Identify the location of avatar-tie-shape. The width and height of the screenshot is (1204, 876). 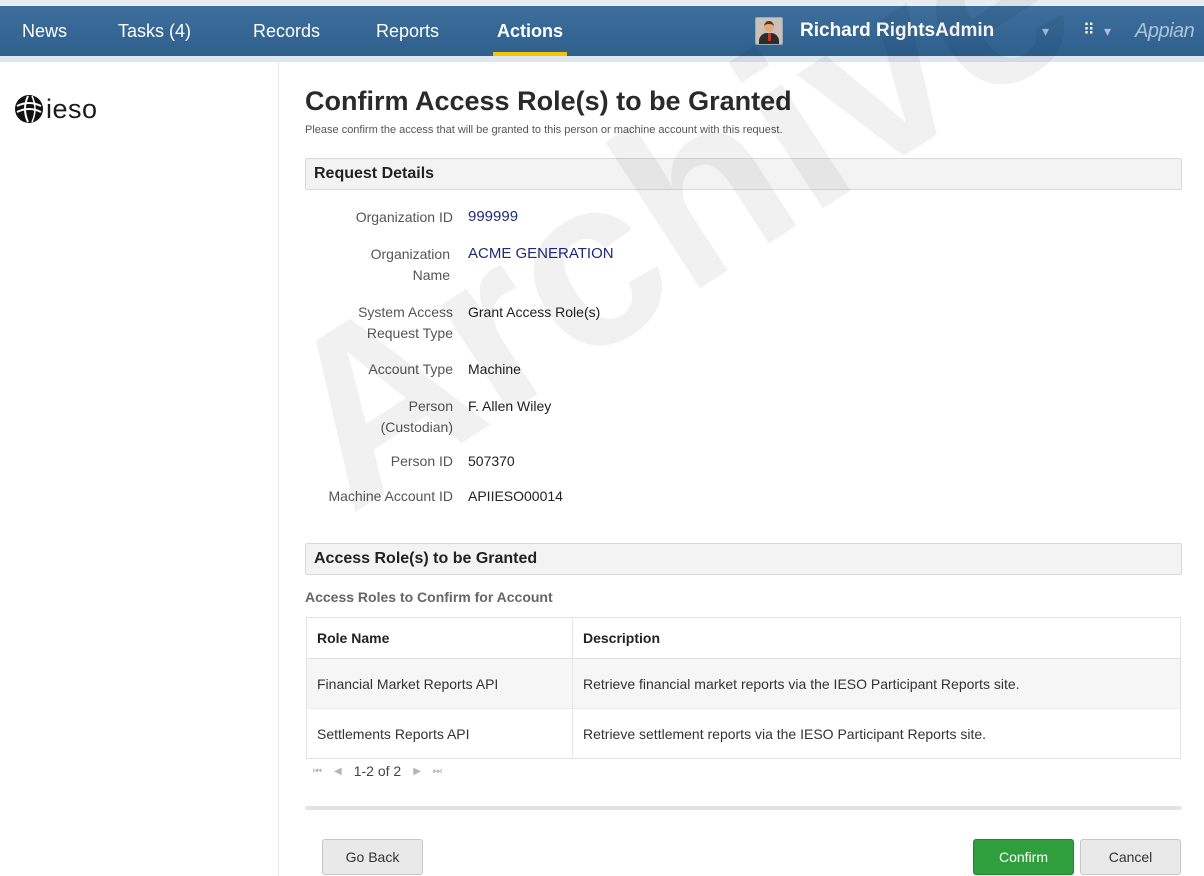
(769, 37).